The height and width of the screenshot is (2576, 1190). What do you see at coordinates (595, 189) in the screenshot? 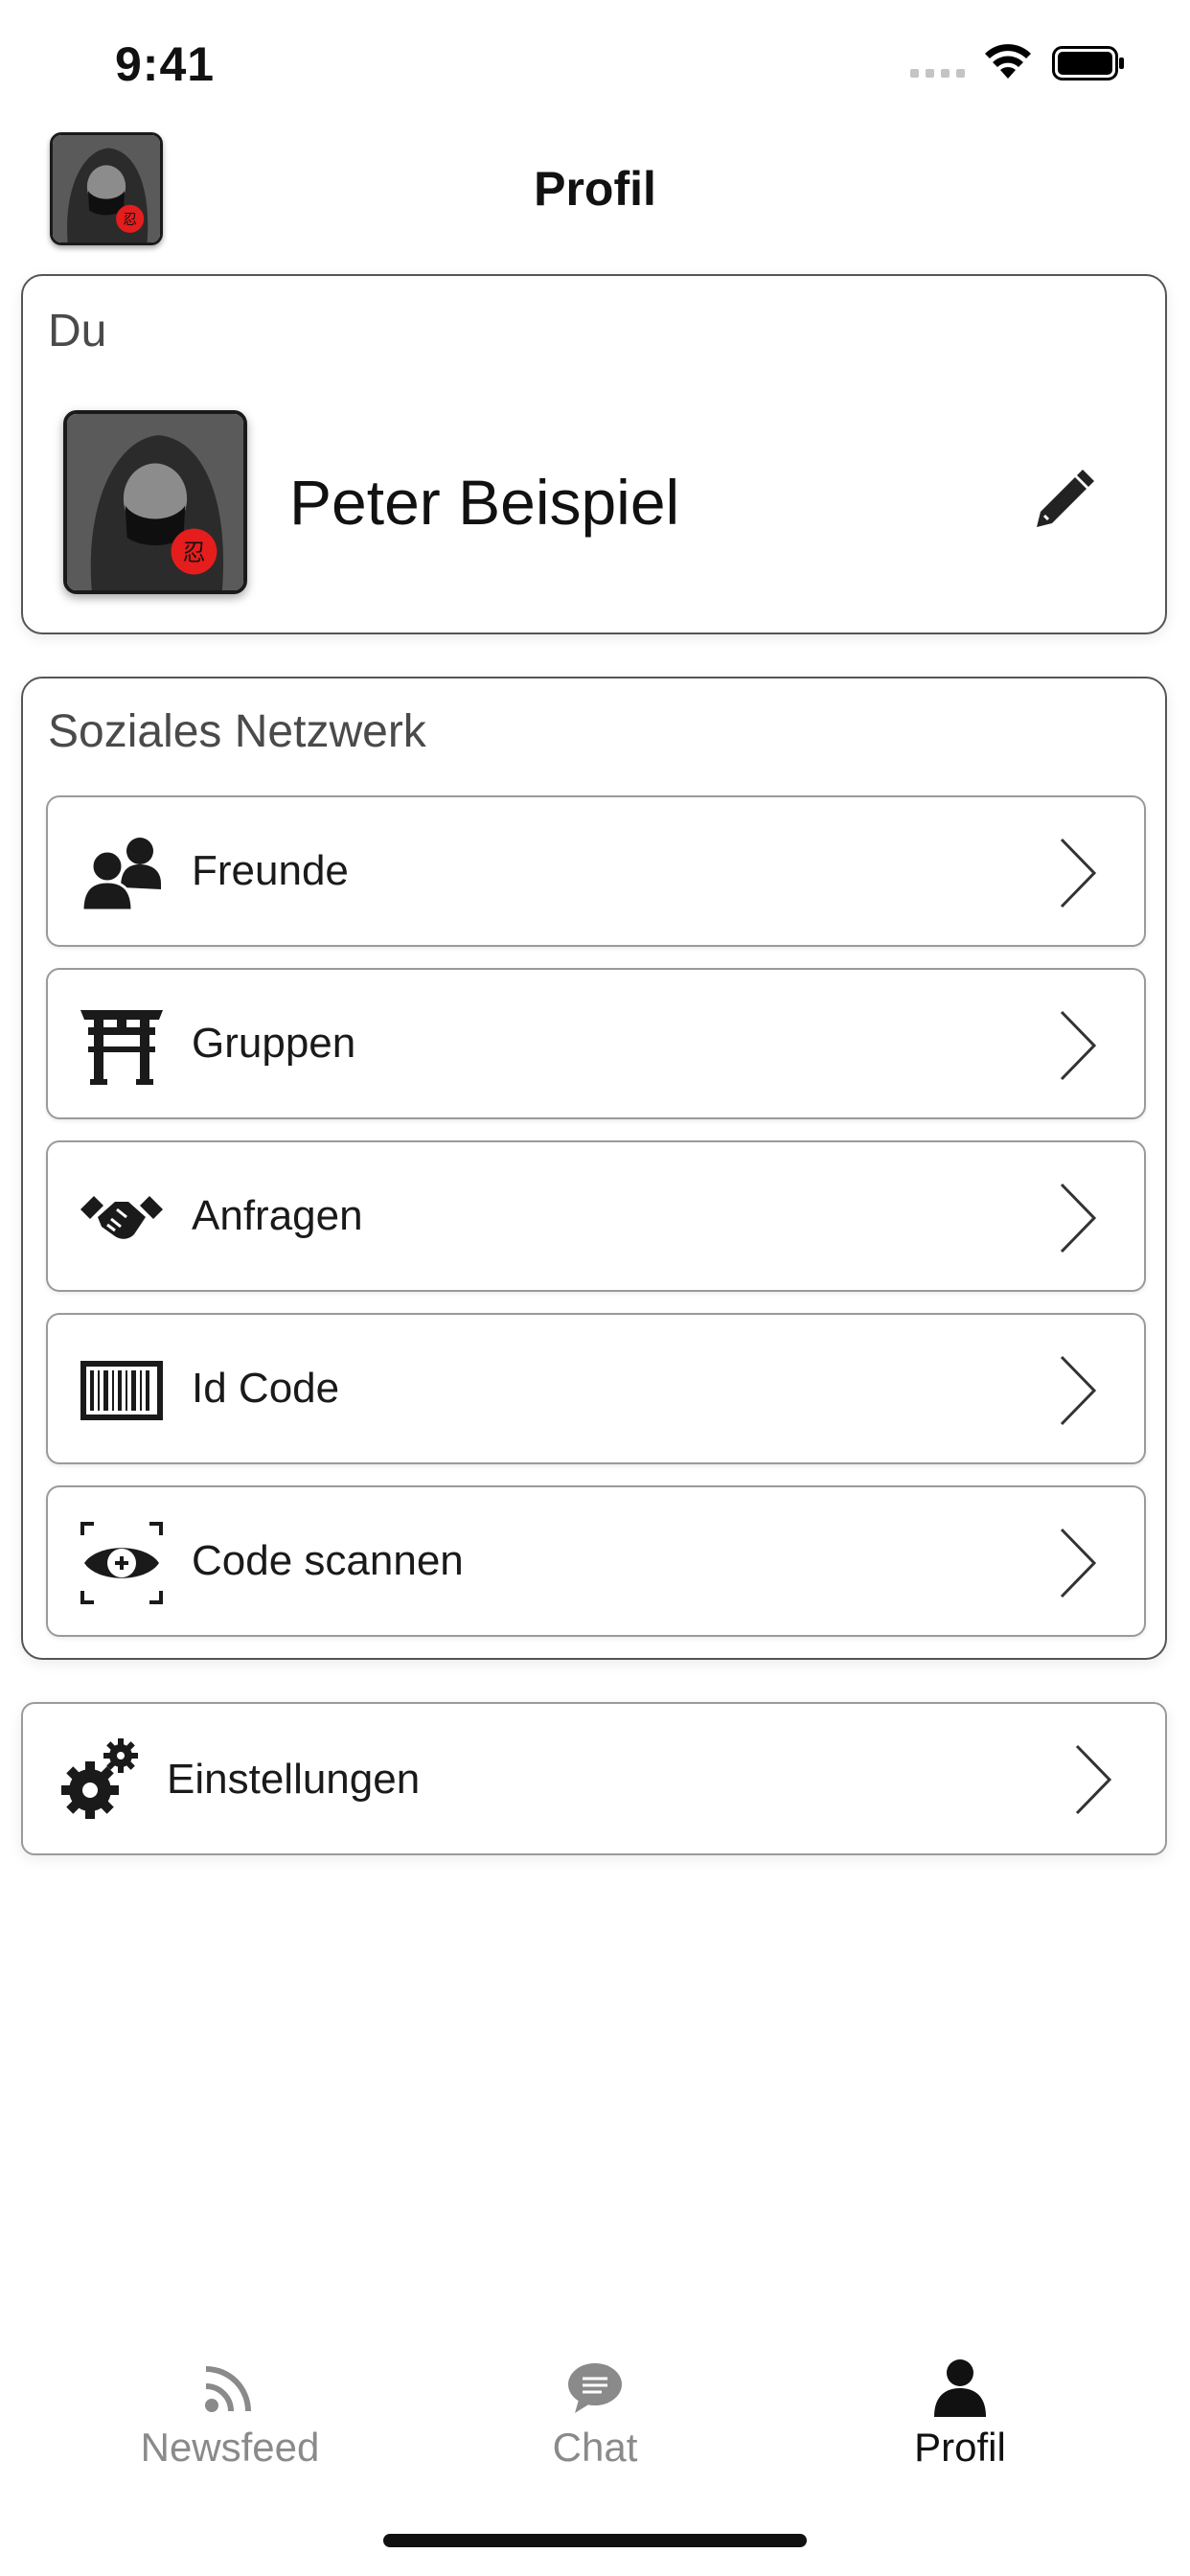
I see `page-title: Profil` at bounding box center [595, 189].